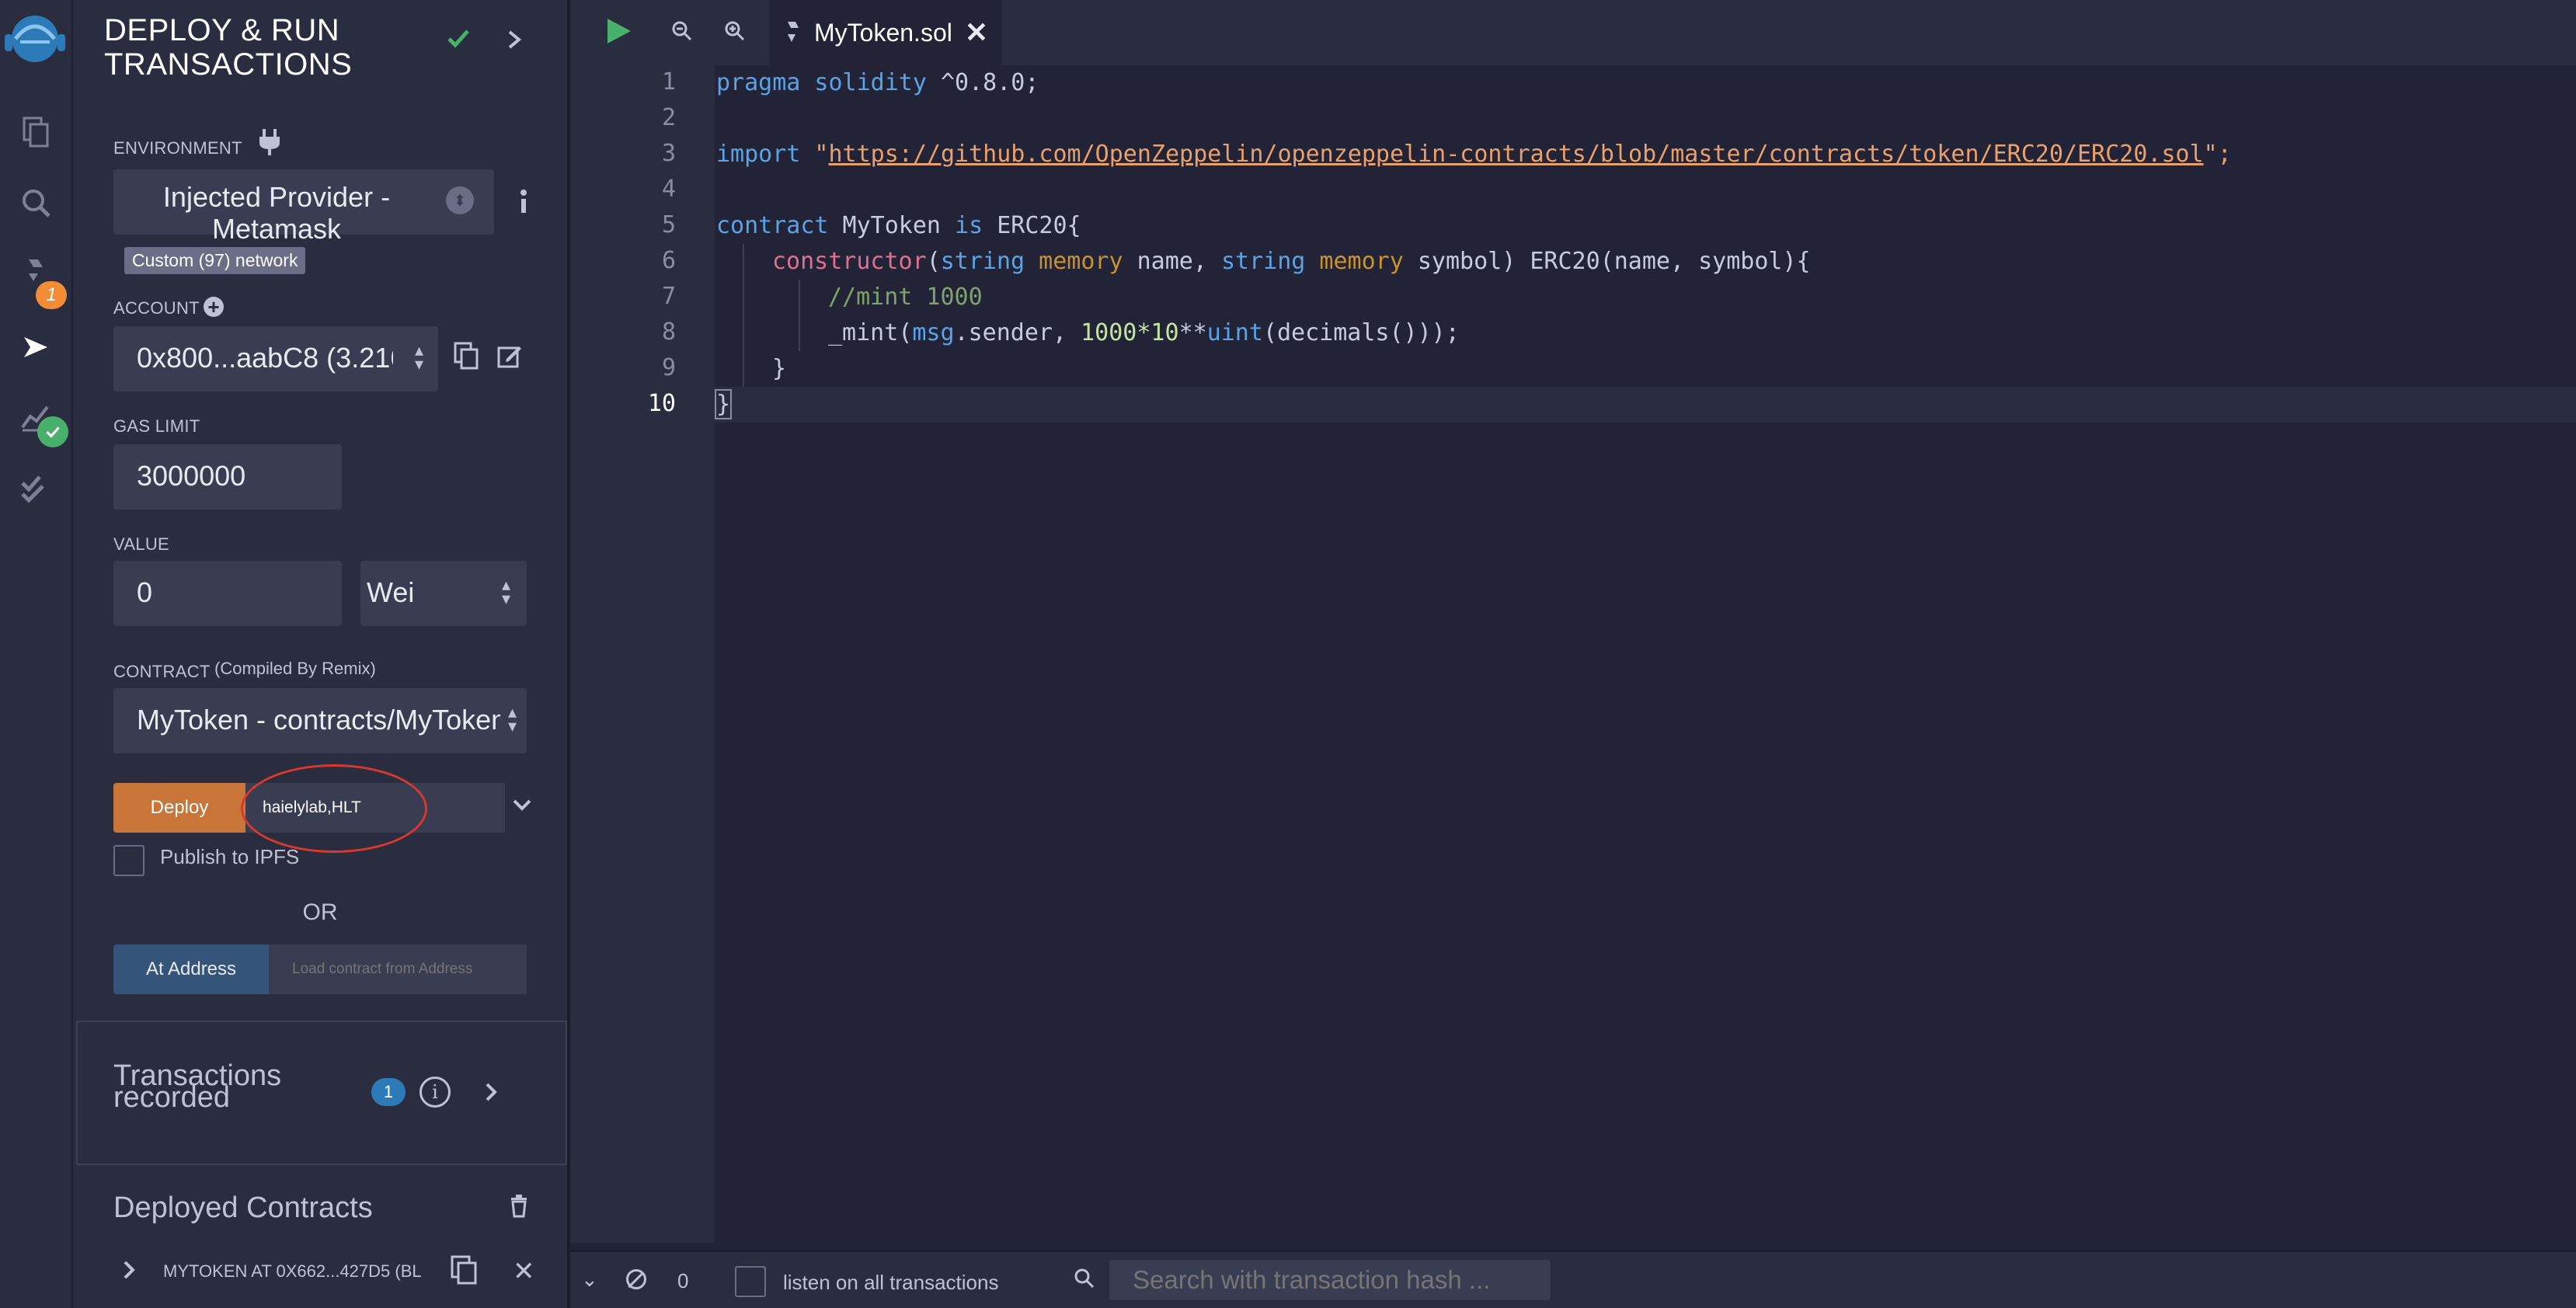 This screenshot has height=1308, width=2576. I want to click on unit-select: Wei ▴ ▾, so click(443, 593).